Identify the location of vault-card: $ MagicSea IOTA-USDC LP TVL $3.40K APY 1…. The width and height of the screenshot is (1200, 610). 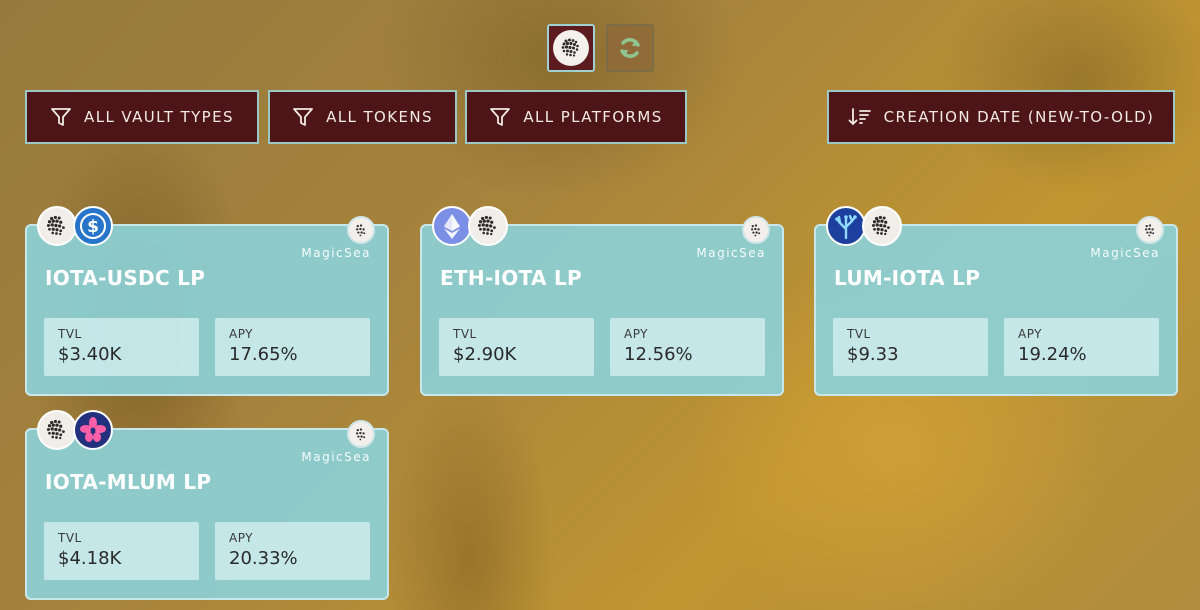
(207, 301).